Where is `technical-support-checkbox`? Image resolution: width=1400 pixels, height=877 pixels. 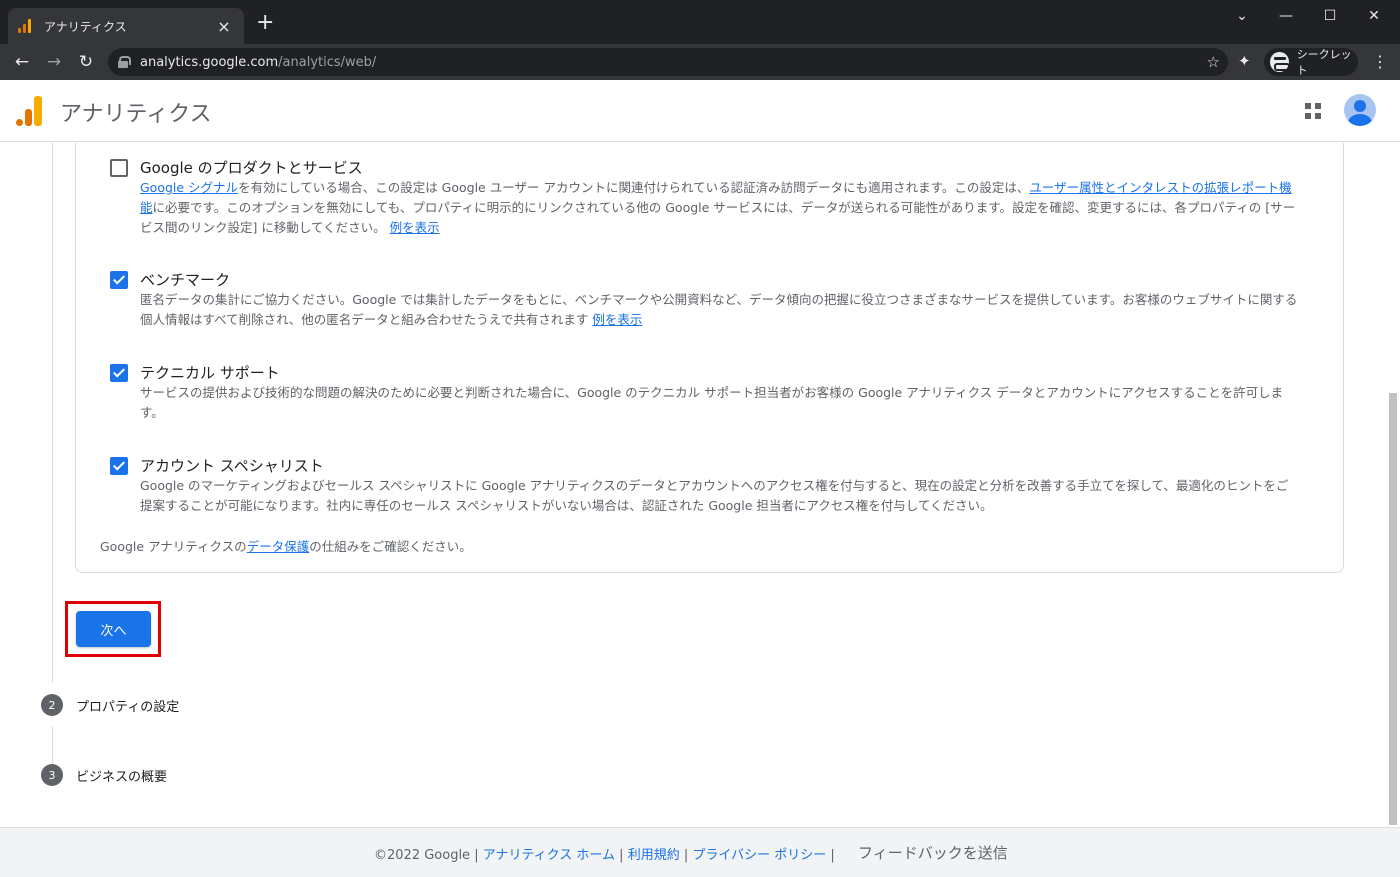
technical-support-checkbox is located at coordinates (119, 373).